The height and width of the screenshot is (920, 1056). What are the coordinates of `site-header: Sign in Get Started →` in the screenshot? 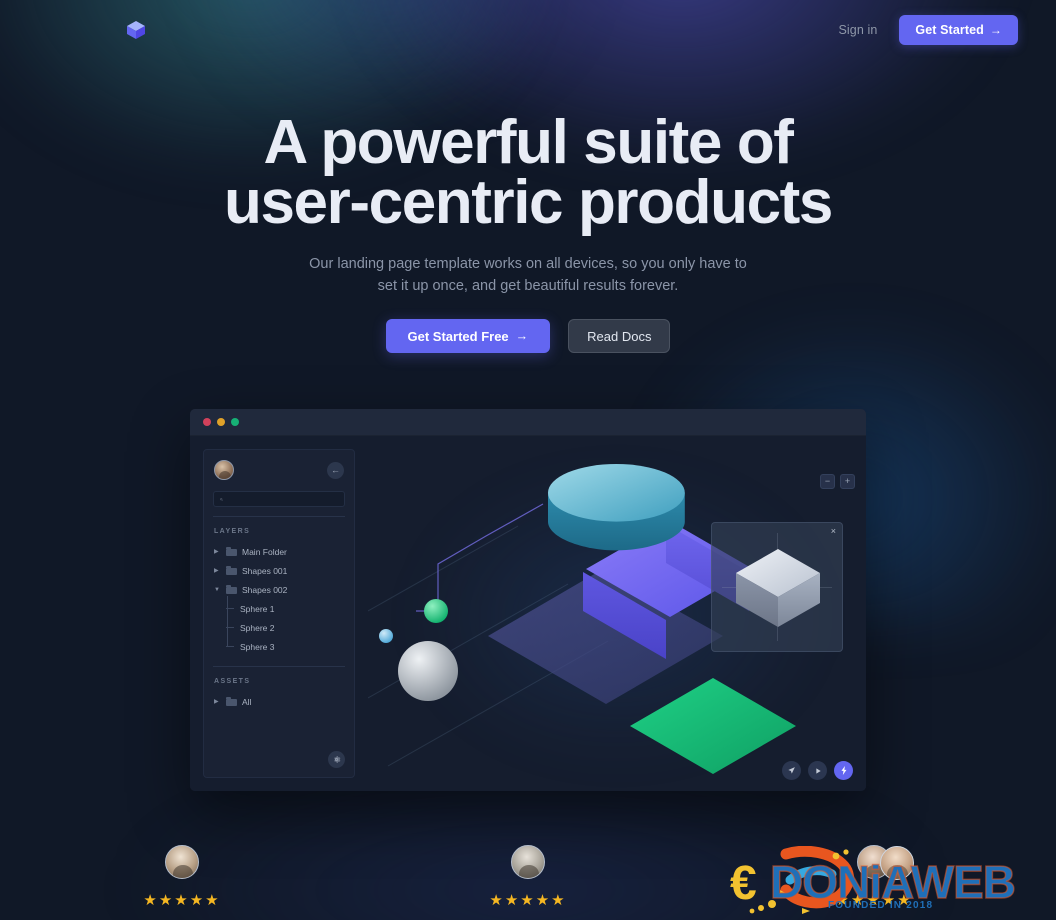 It's located at (528, 29).